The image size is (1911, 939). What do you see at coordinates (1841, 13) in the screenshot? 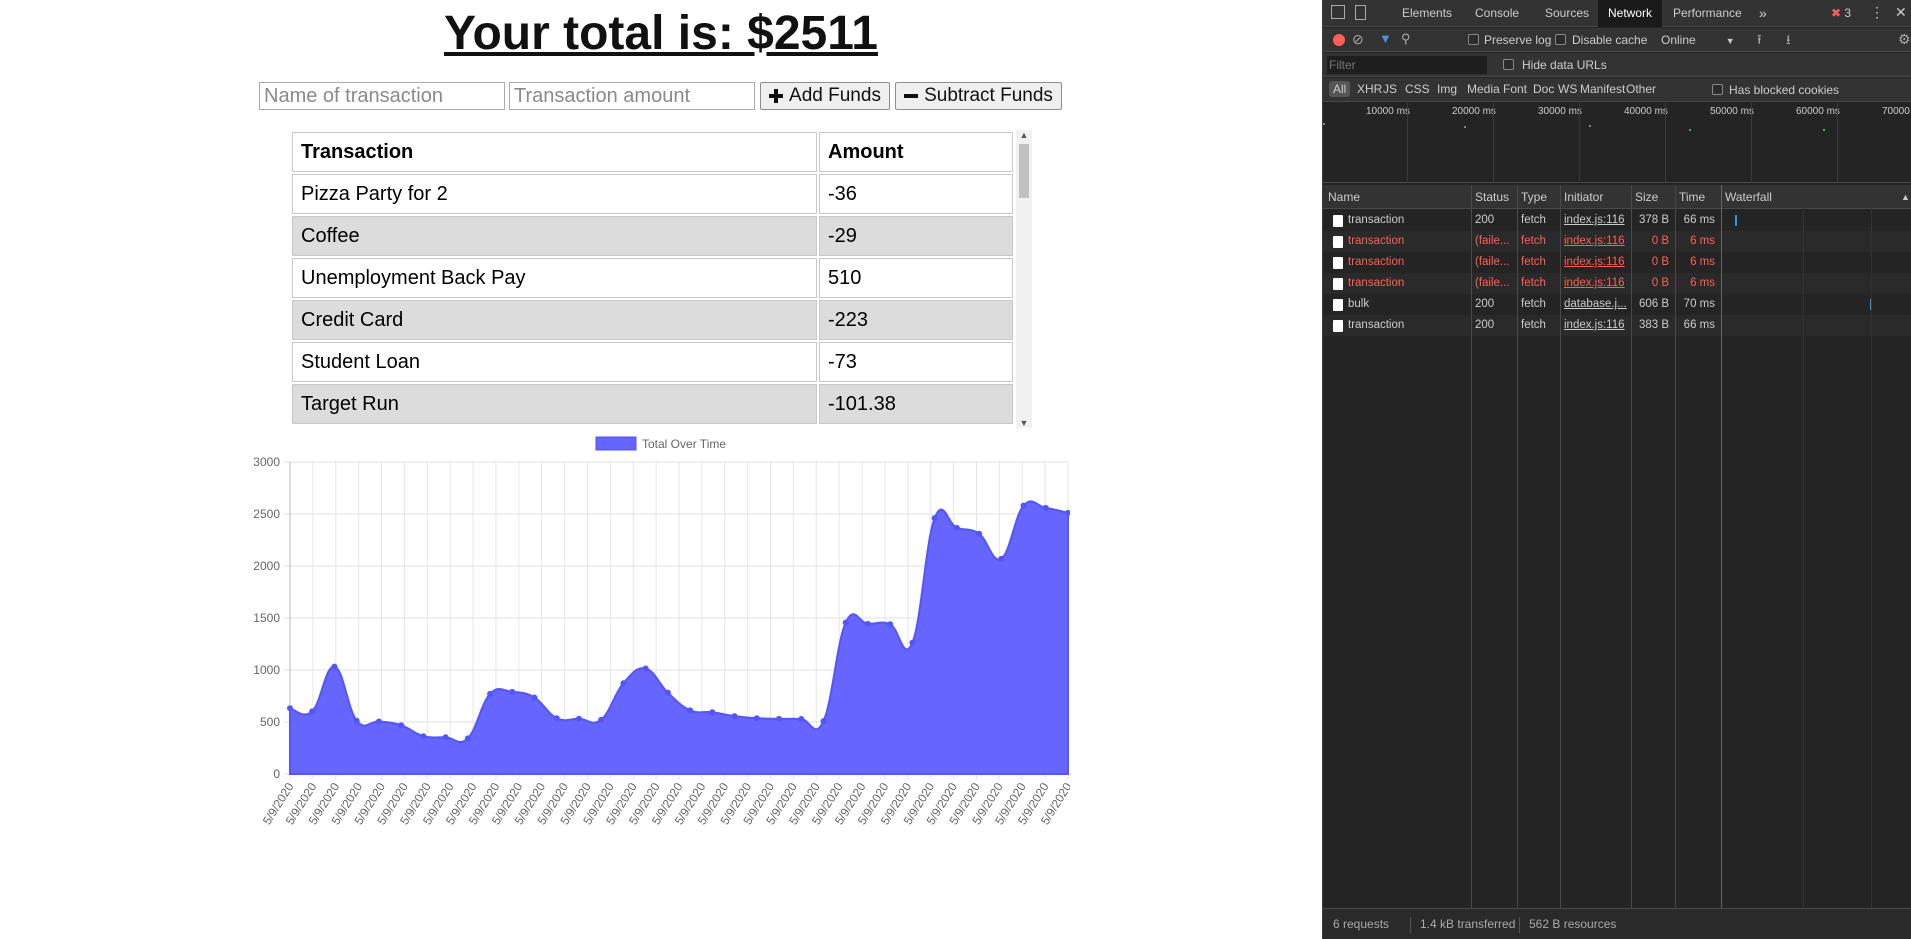
I see `error-count-badge: ✖ 3` at bounding box center [1841, 13].